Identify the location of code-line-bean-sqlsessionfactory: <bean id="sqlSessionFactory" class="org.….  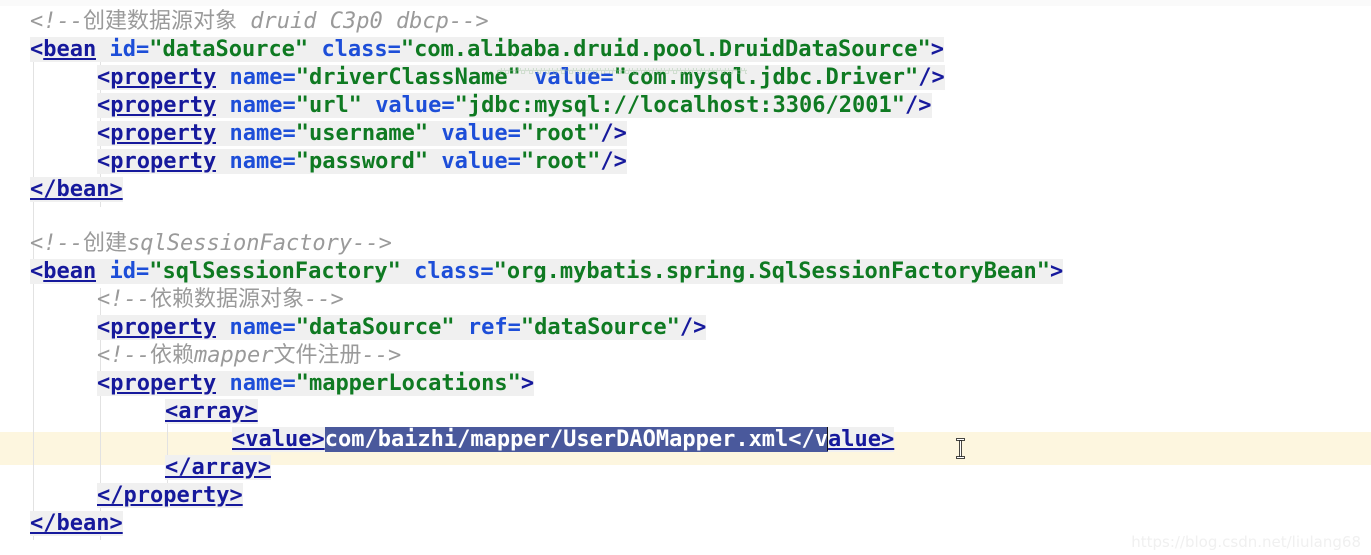
(685, 272).